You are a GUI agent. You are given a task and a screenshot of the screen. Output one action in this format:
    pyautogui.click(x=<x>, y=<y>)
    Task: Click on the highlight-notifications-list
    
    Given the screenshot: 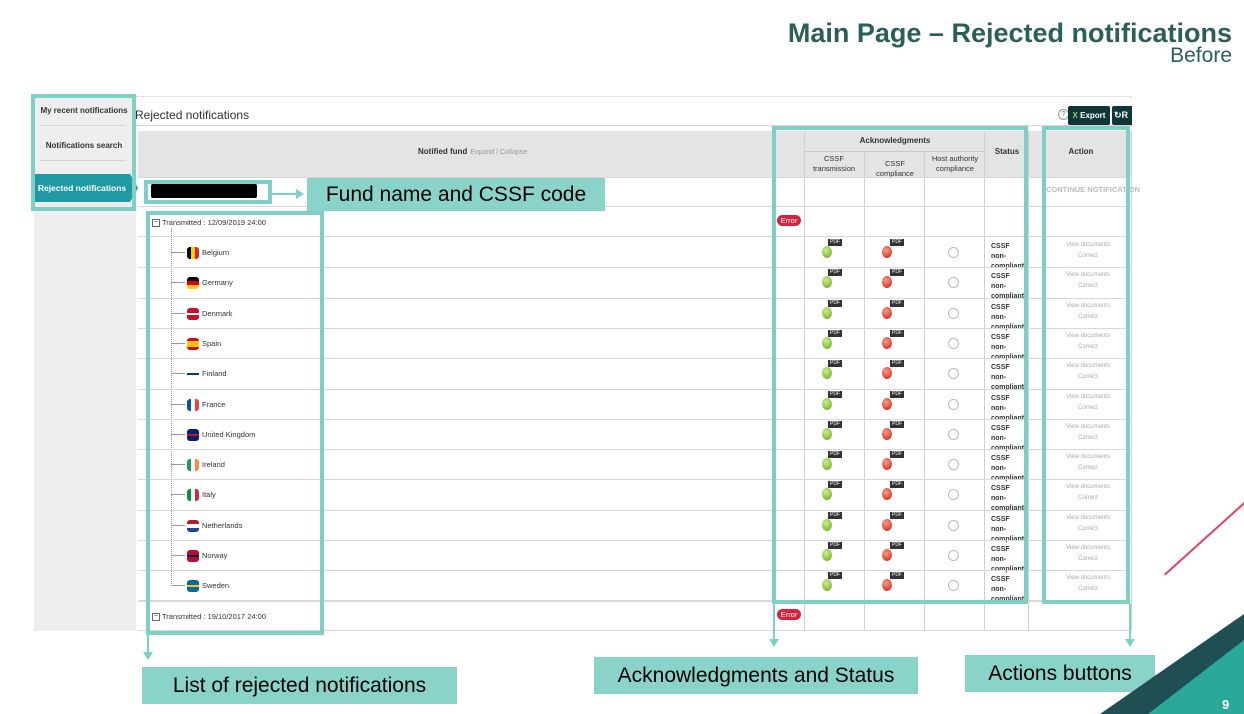 What is the action you would take?
    pyautogui.click(x=235, y=423)
    